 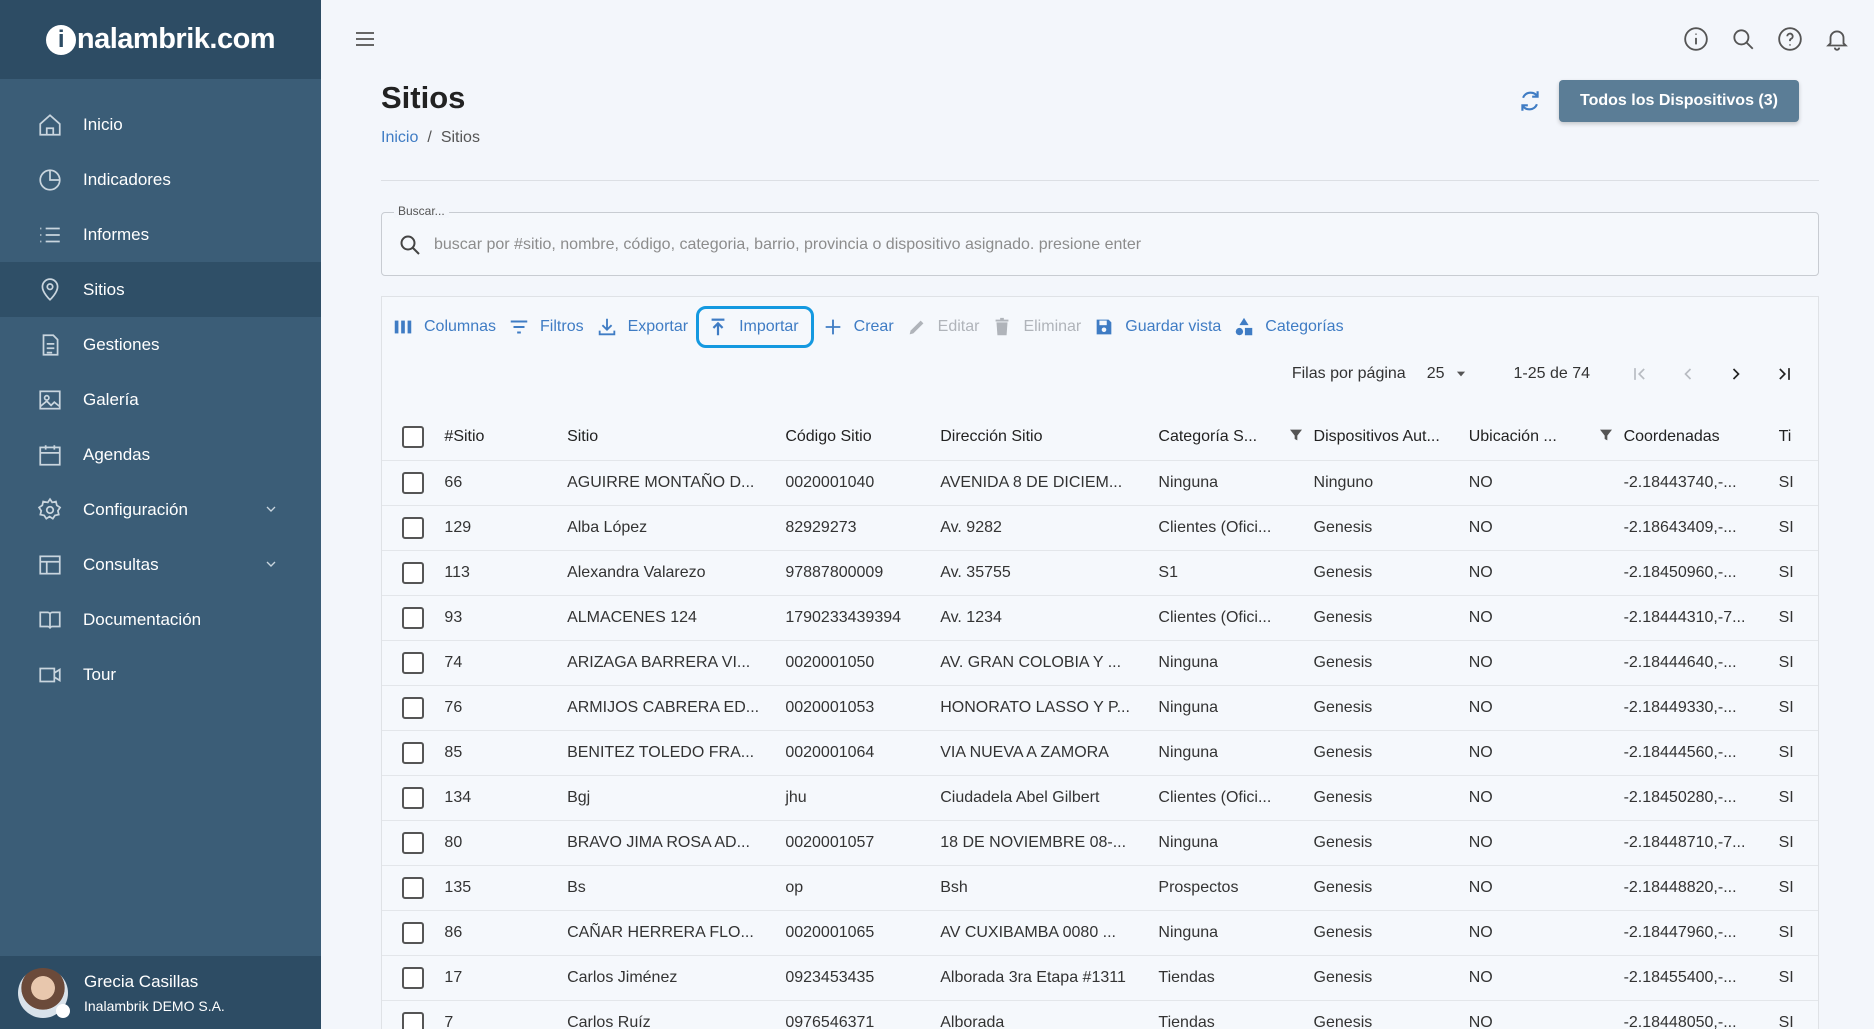 What do you see at coordinates (1679, 101) in the screenshot?
I see `all-devices-button: Todos los Dispositivos (3)` at bounding box center [1679, 101].